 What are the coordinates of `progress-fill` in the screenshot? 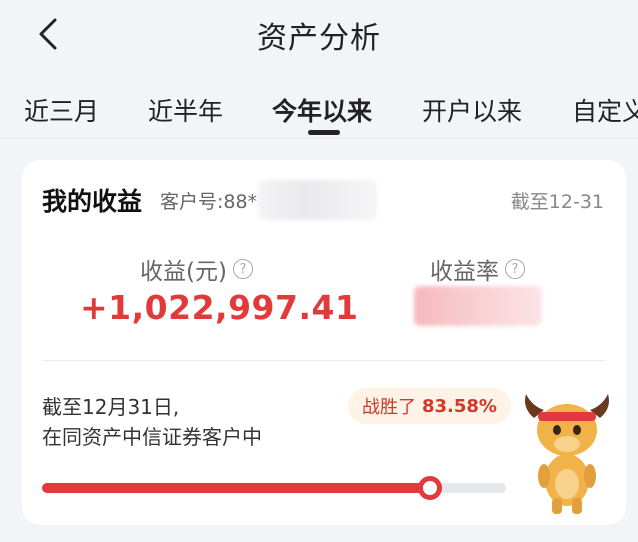 It's located at (236, 488).